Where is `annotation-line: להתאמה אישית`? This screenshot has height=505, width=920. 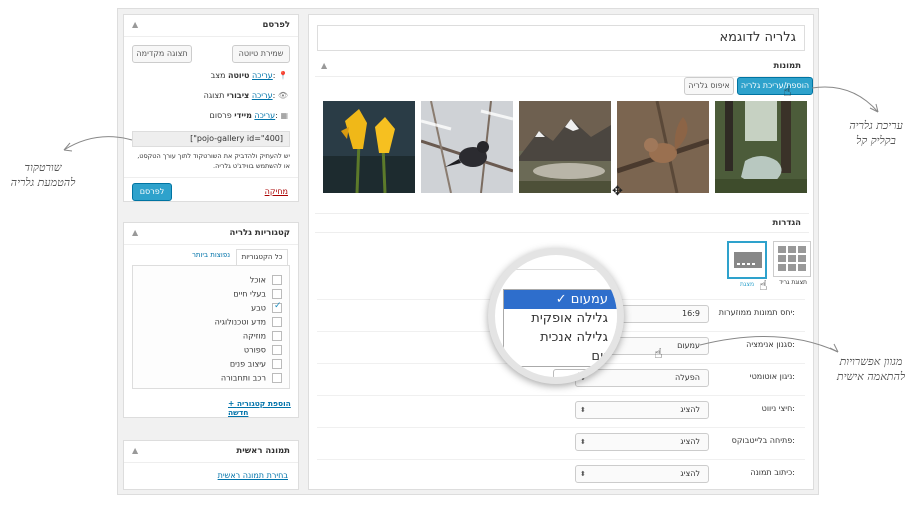 annotation-line: להתאמה אישית is located at coordinates (871, 376).